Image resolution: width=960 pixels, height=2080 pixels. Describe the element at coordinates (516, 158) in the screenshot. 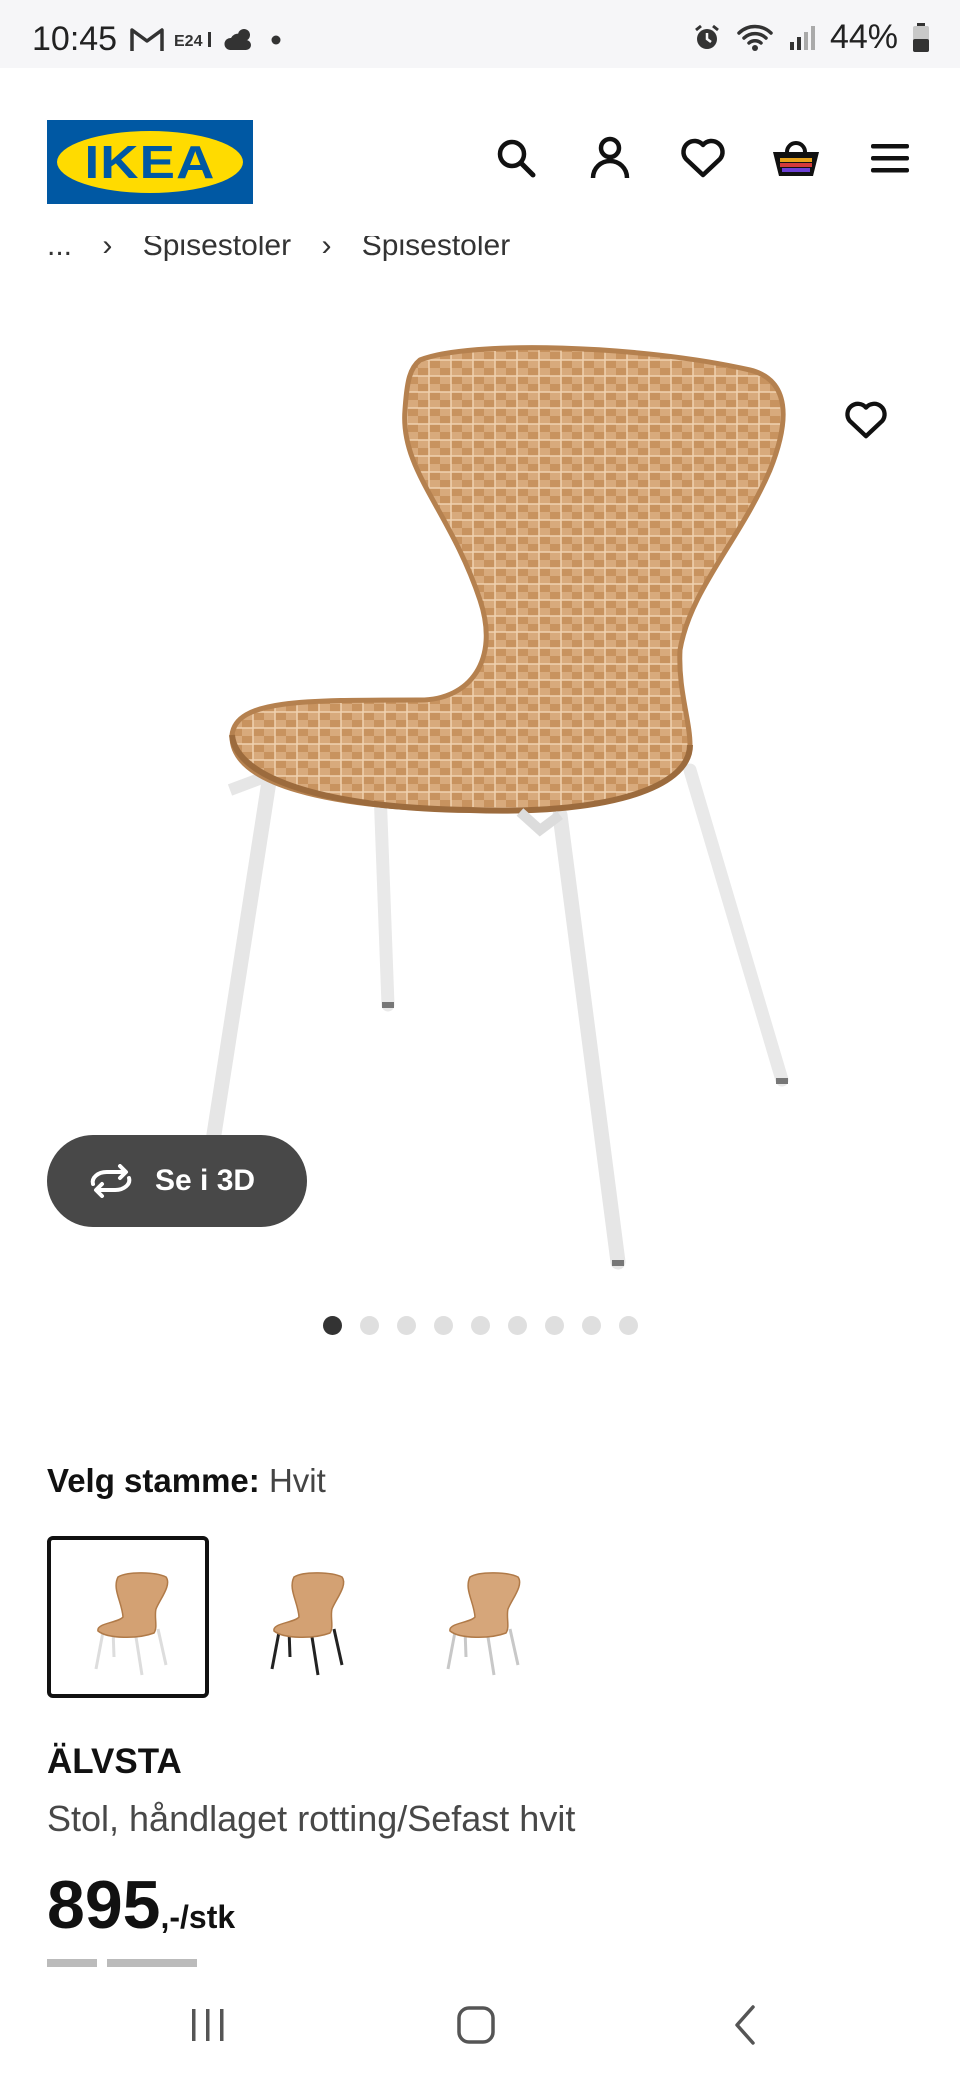

I see `search-icon` at that location.